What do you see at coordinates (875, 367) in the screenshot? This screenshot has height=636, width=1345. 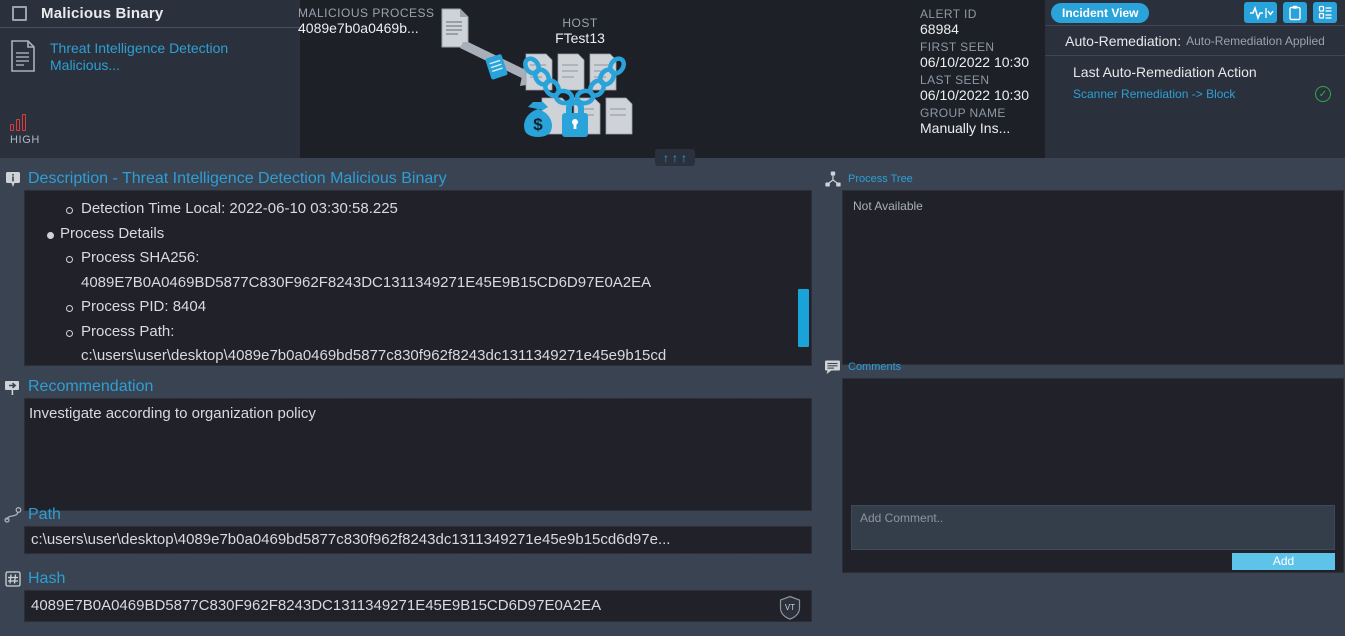 I see `comments-title: Comments` at bounding box center [875, 367].